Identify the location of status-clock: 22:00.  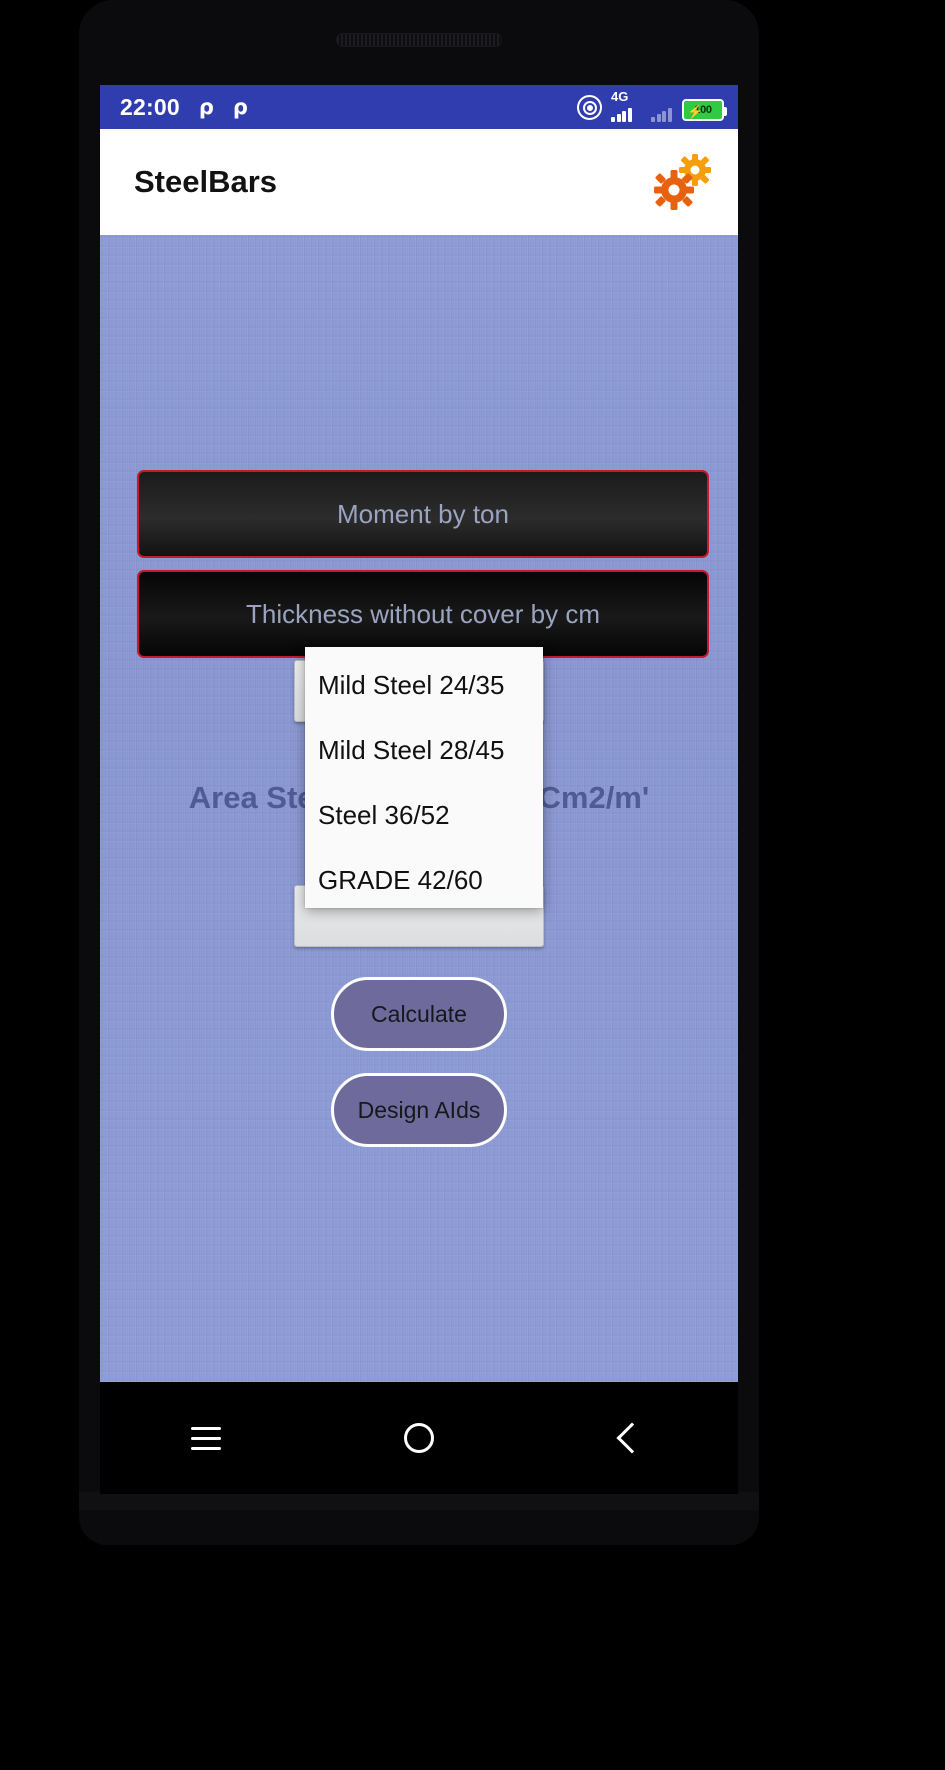
(150, 106).